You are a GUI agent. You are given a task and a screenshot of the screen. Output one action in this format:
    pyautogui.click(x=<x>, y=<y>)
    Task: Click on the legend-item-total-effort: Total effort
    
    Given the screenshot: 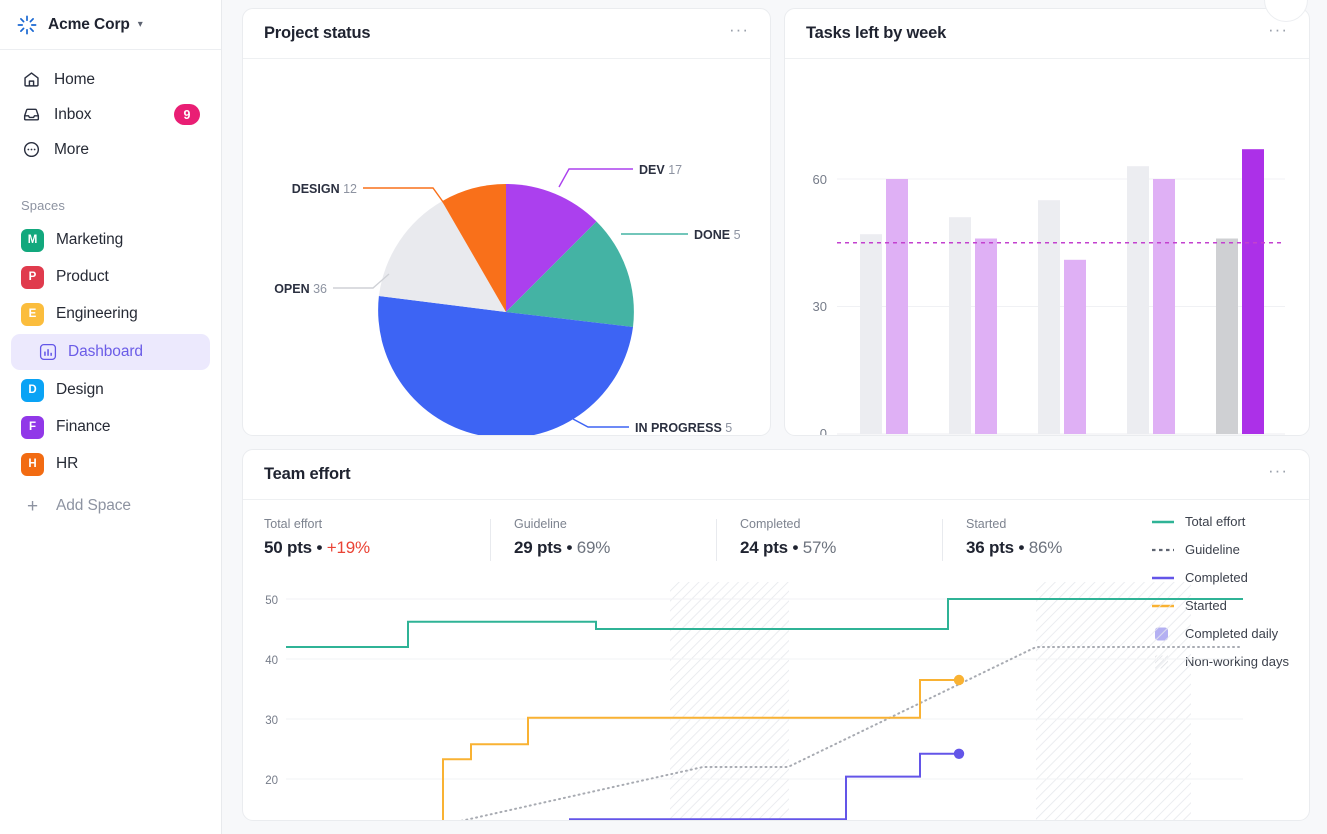 What is the action you would take?
    pyautogui.click(x=1220, y=521)
    